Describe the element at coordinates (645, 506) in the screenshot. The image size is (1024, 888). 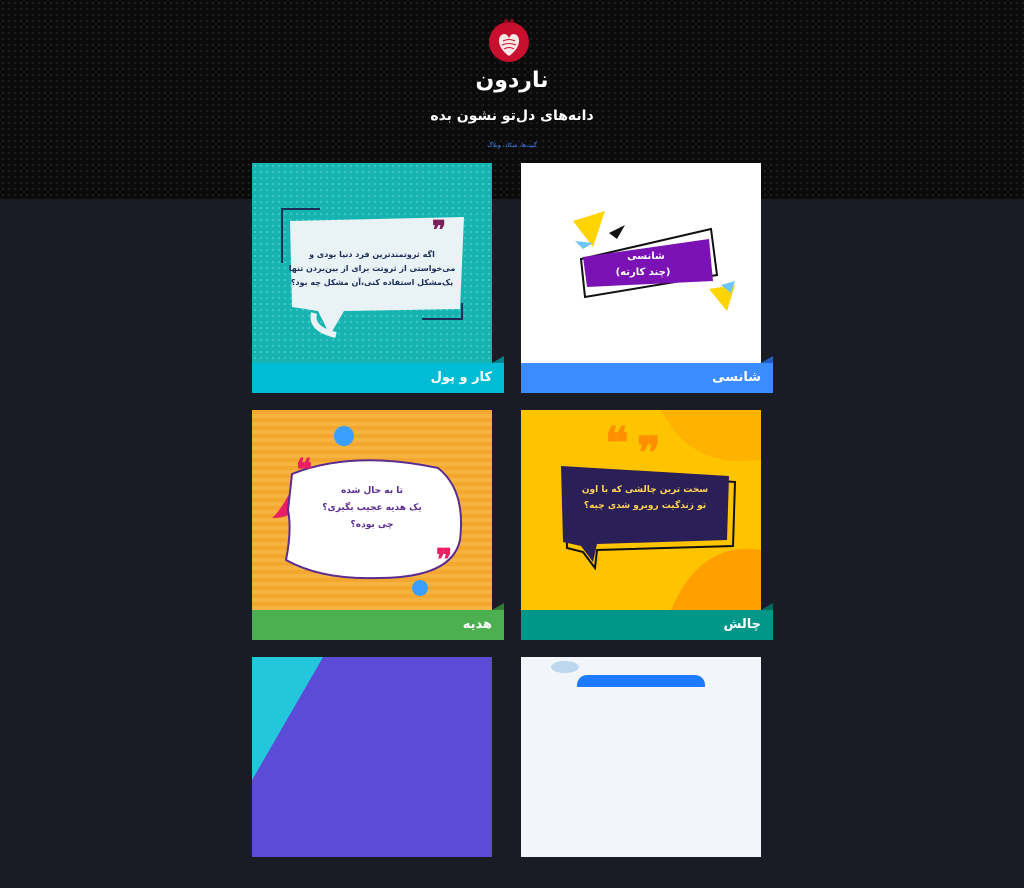
I see `card-thumb-line: تو زندگیت روبرو شدی چیه؟` at that location.